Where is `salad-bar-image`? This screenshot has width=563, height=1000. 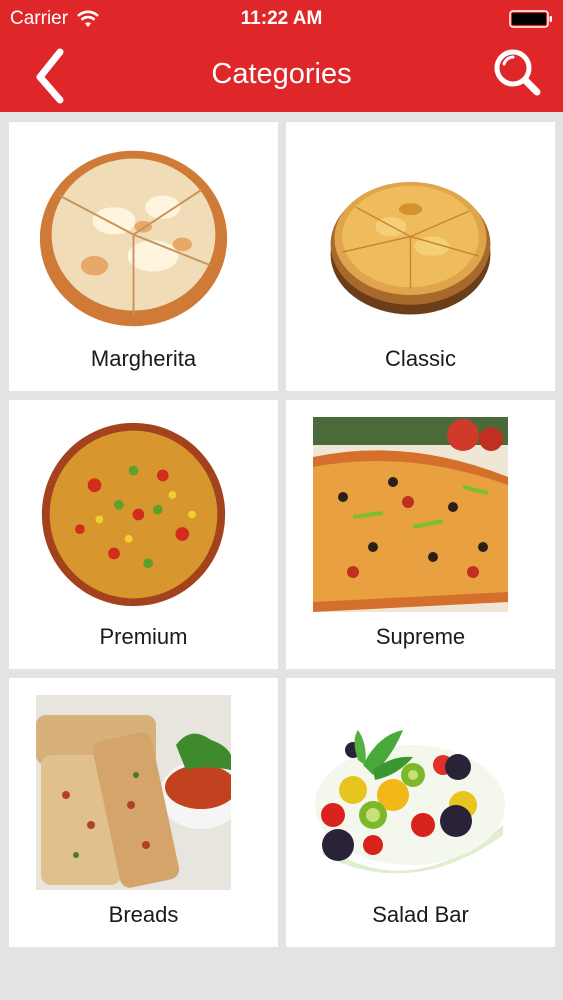
salad-bar-image is located at coordinates (410, 802).